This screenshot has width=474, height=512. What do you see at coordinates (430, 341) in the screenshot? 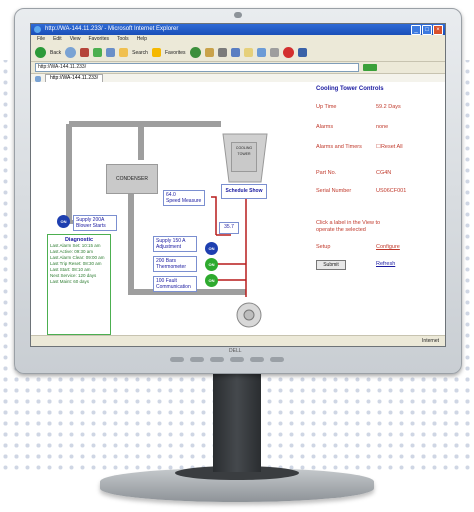
I see `internet-zone: Internet` at bounding box center [430, 341].